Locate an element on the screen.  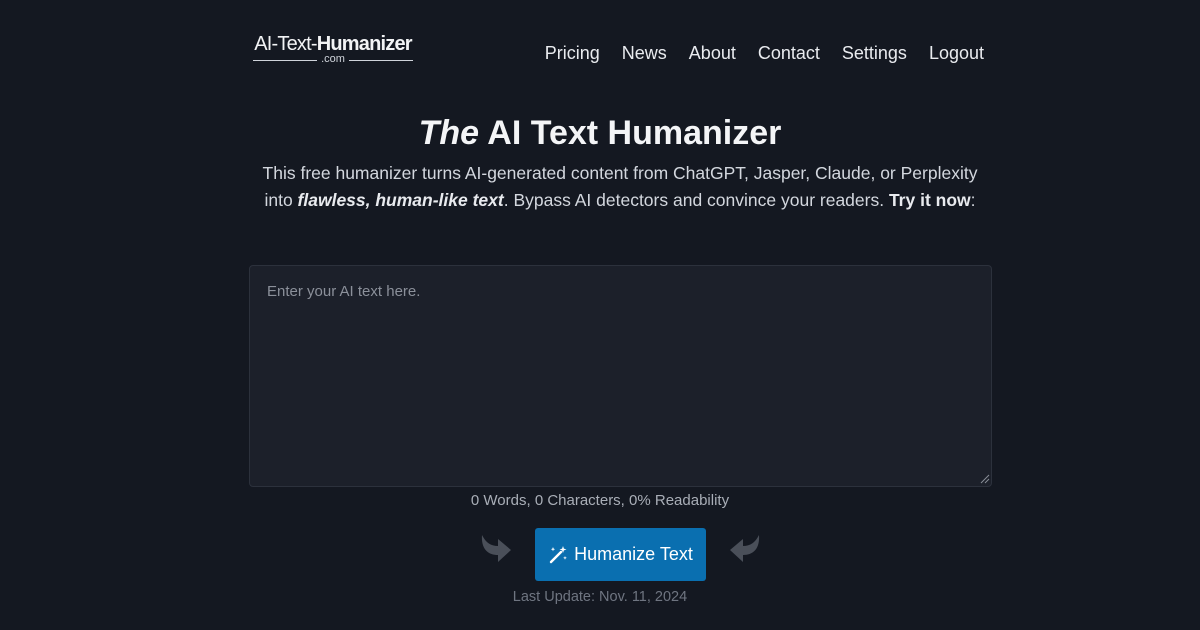
desc-cta: Try it now is located at coordinates (929, 200).